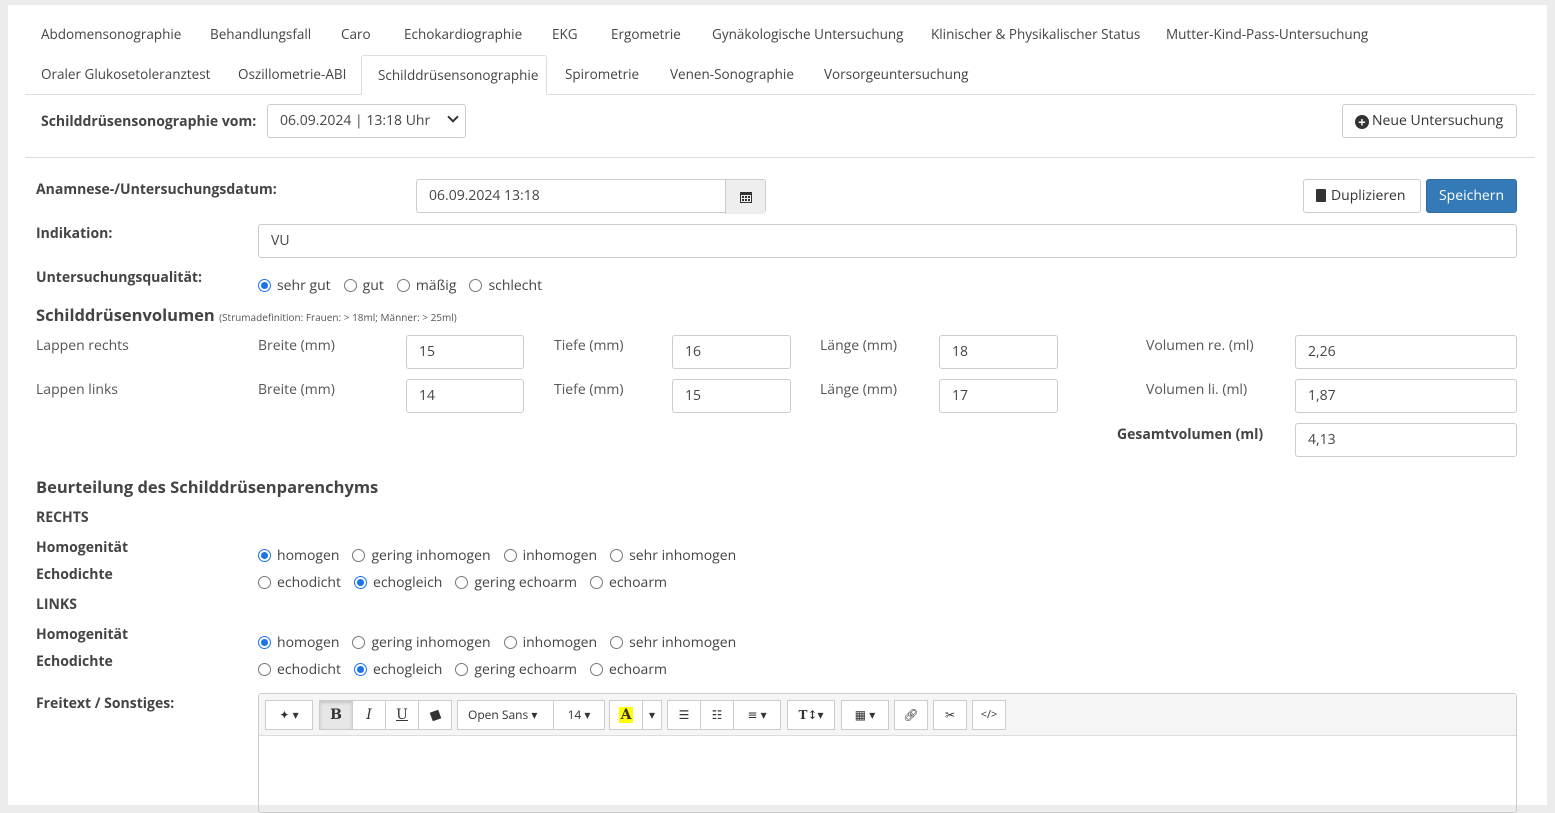  Describe the element at coordinates (402, 715) in the screenshot. I see `underline-button: U` at that location.